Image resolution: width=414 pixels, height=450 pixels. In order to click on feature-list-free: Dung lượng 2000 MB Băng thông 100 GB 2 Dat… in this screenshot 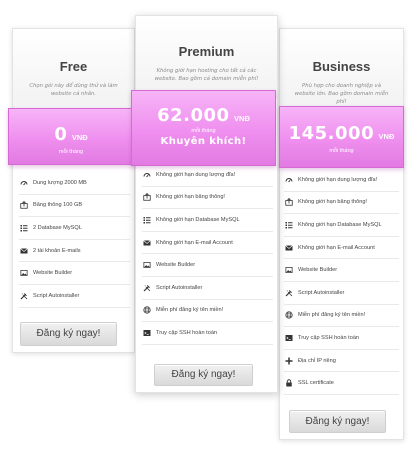, I will do `click(74, 240)`.